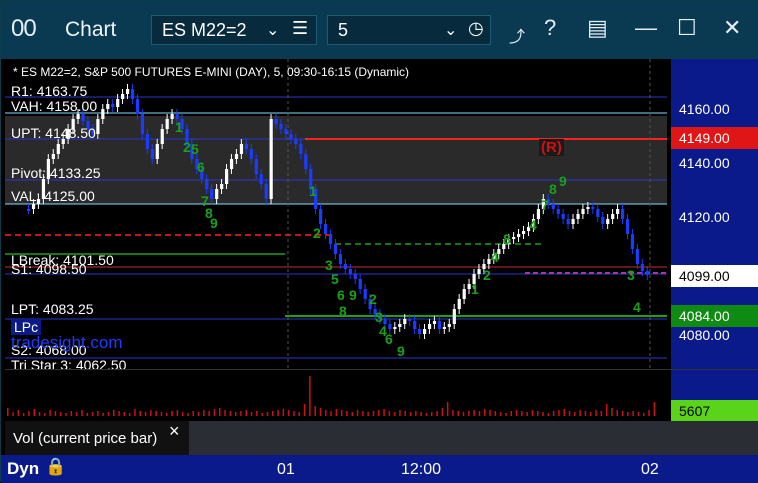 This screenshot has height=483, width=758. I want to click on price-tick: 4140.00, so click(704, 163).